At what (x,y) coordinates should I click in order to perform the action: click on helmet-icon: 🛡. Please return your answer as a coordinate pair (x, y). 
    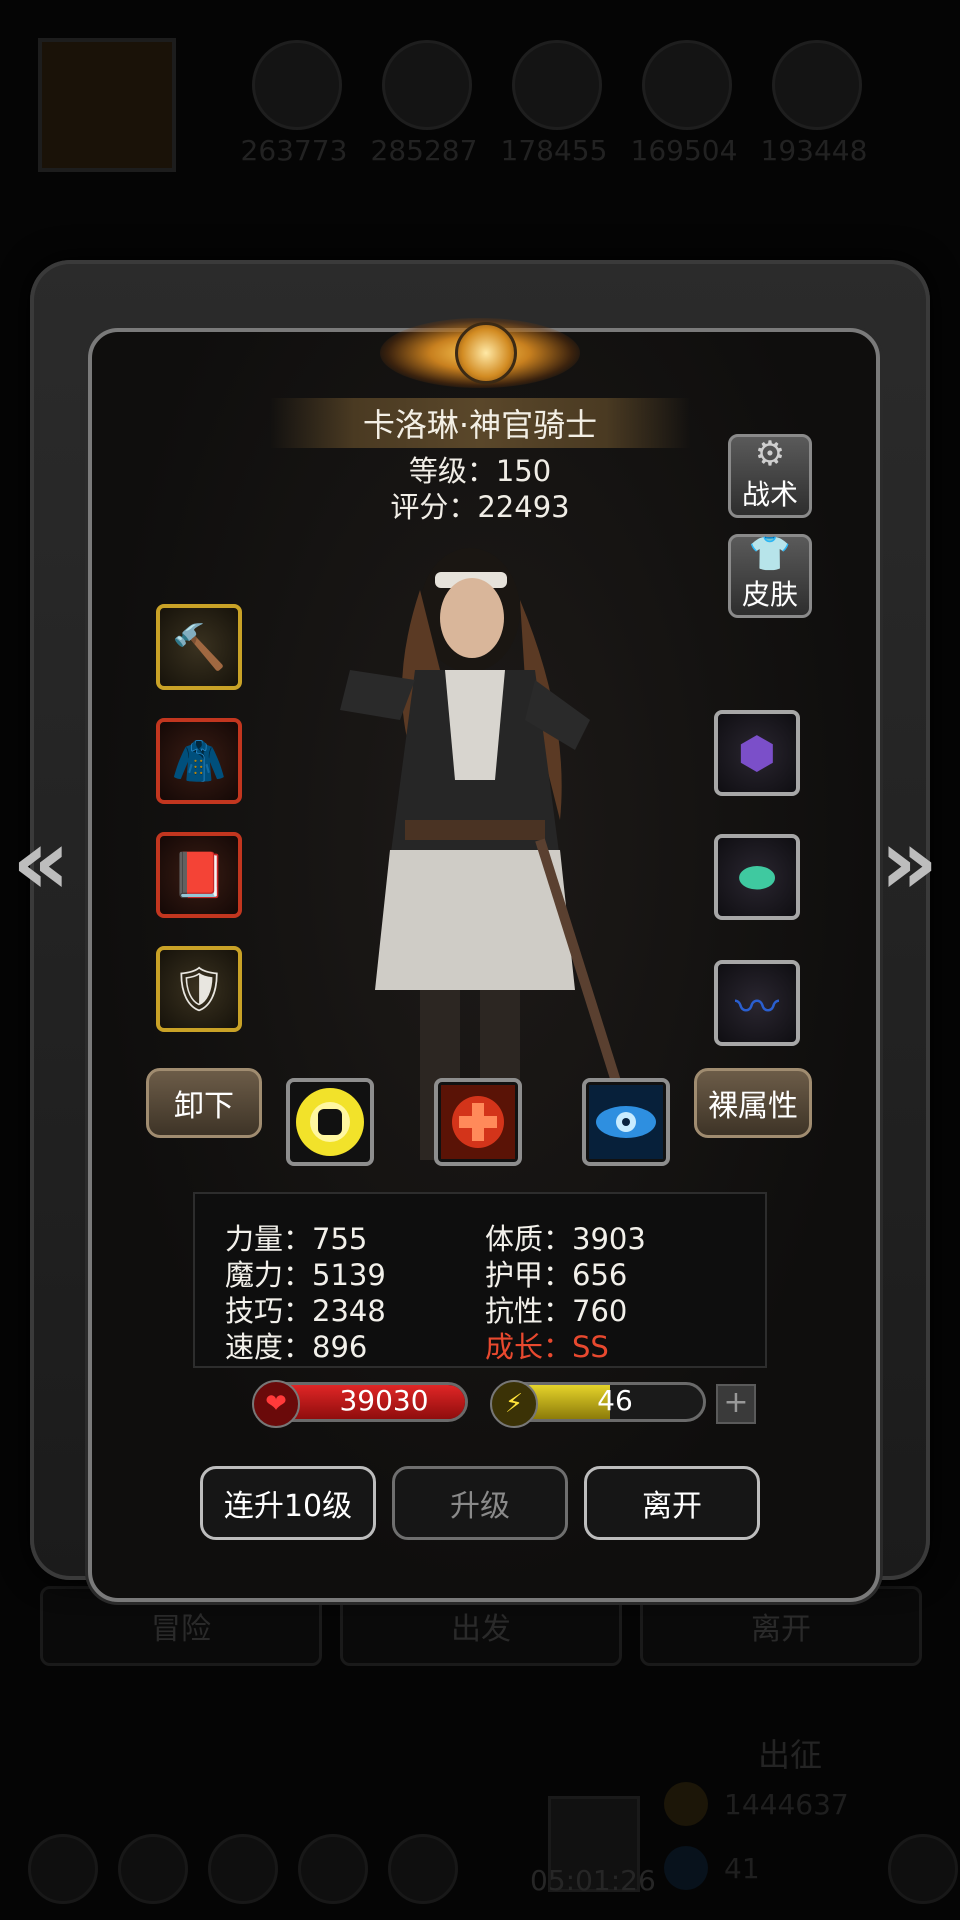
    Looking at the image, I should click on (199, 989).